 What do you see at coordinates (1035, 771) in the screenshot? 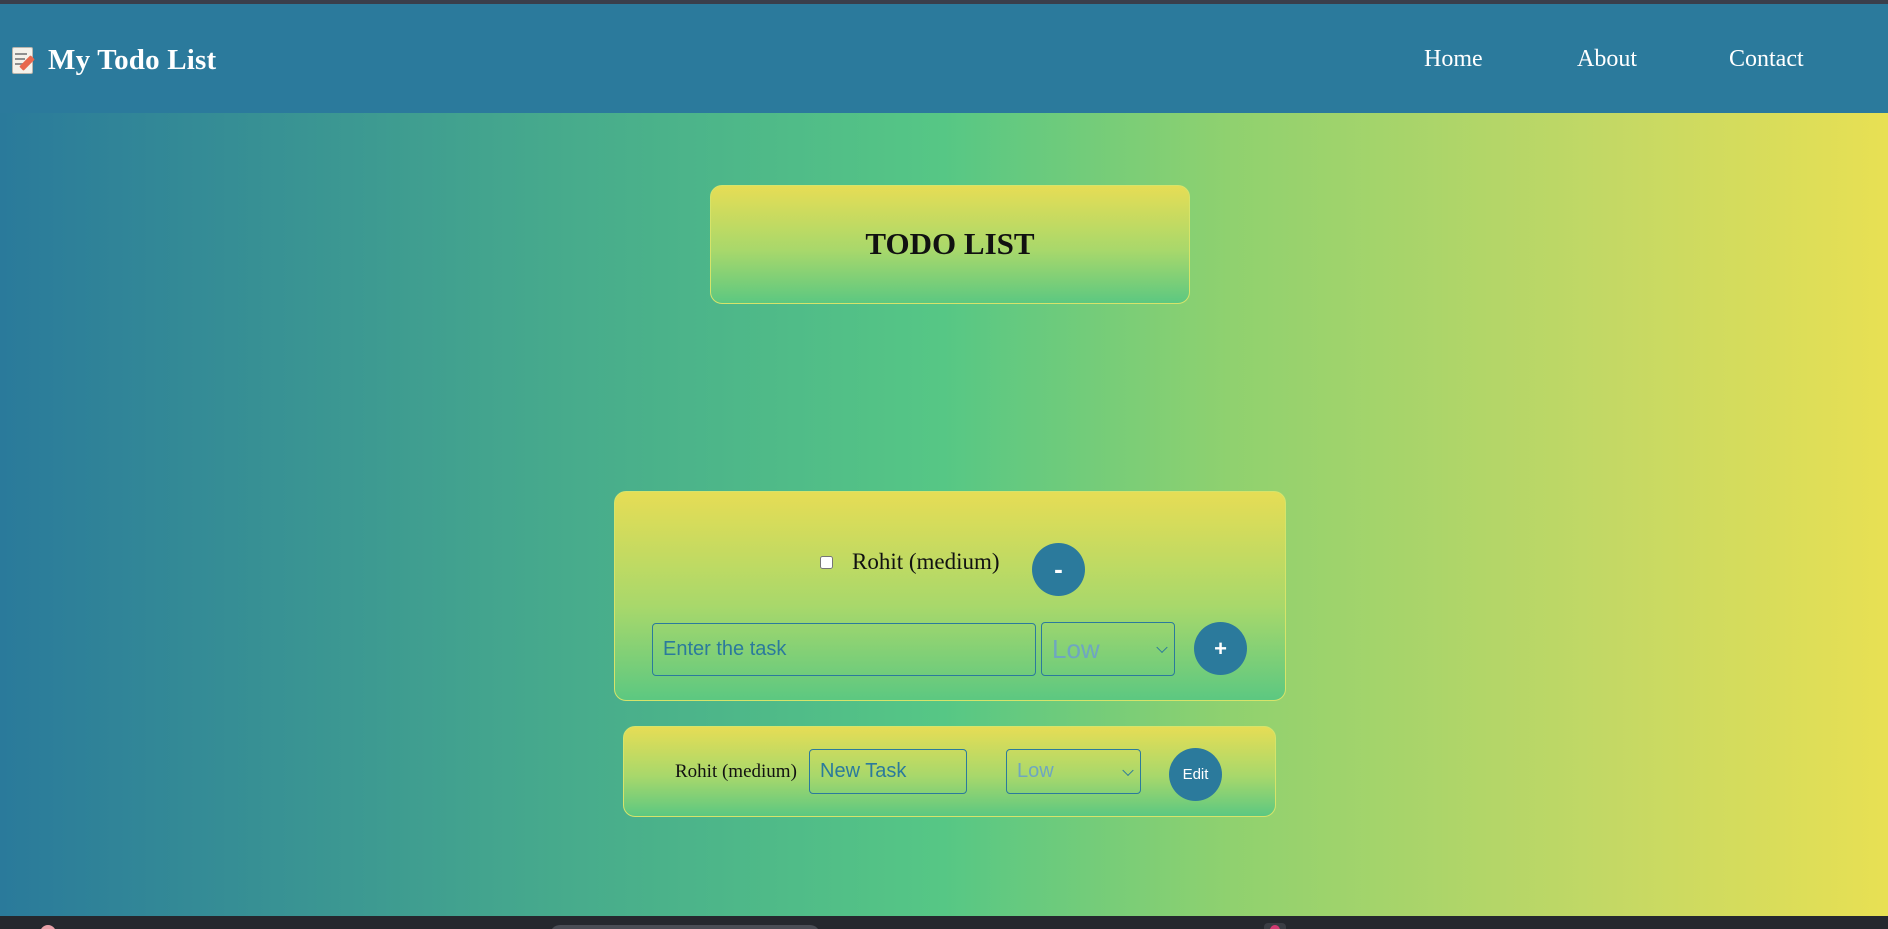
I see `edit-priority-select-value: Low` at bounding box center [1035, 771].